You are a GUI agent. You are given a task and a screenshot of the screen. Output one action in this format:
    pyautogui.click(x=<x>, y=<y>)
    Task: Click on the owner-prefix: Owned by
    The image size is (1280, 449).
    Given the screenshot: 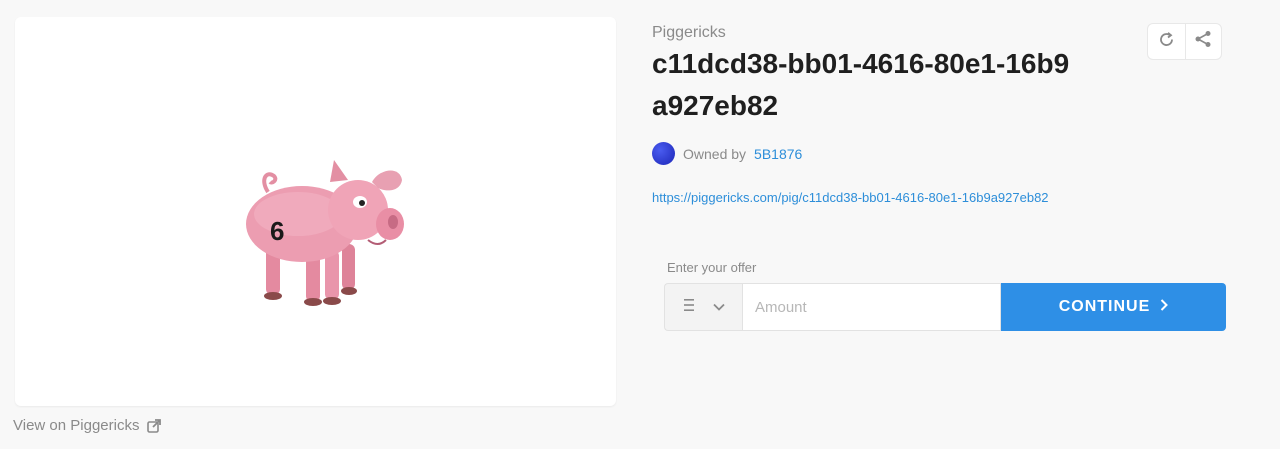 What is the action you would take?
    pyautogui.click(x=715, y=153)
    